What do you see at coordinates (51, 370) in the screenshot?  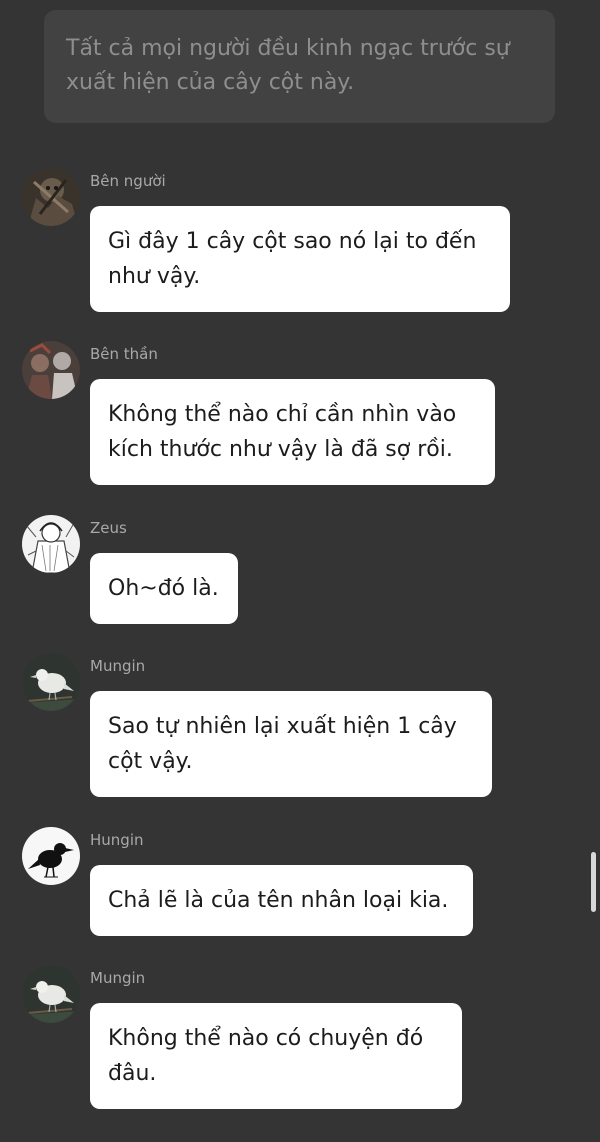 I see `god-side-avatar-icon` at bounding box center [51, 370].